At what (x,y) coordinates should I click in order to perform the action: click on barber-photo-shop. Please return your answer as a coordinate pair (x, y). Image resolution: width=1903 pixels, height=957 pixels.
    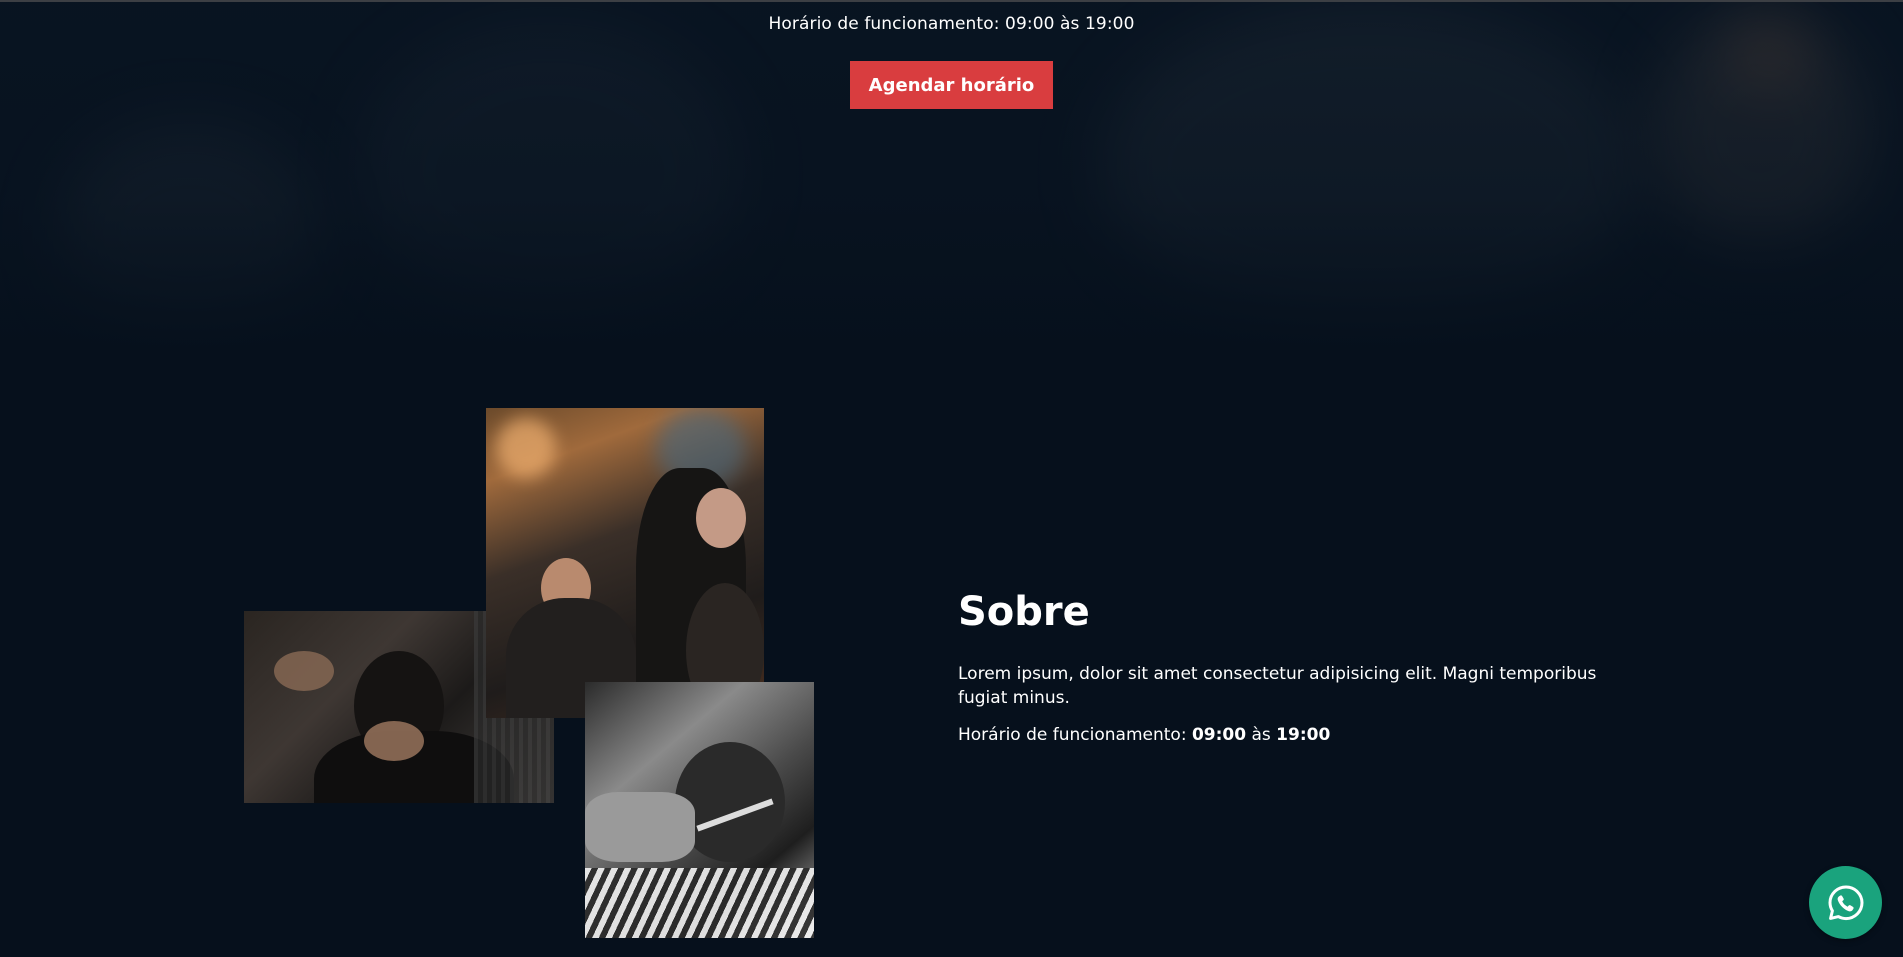
    Looking at the image, I should click on (625, 563).